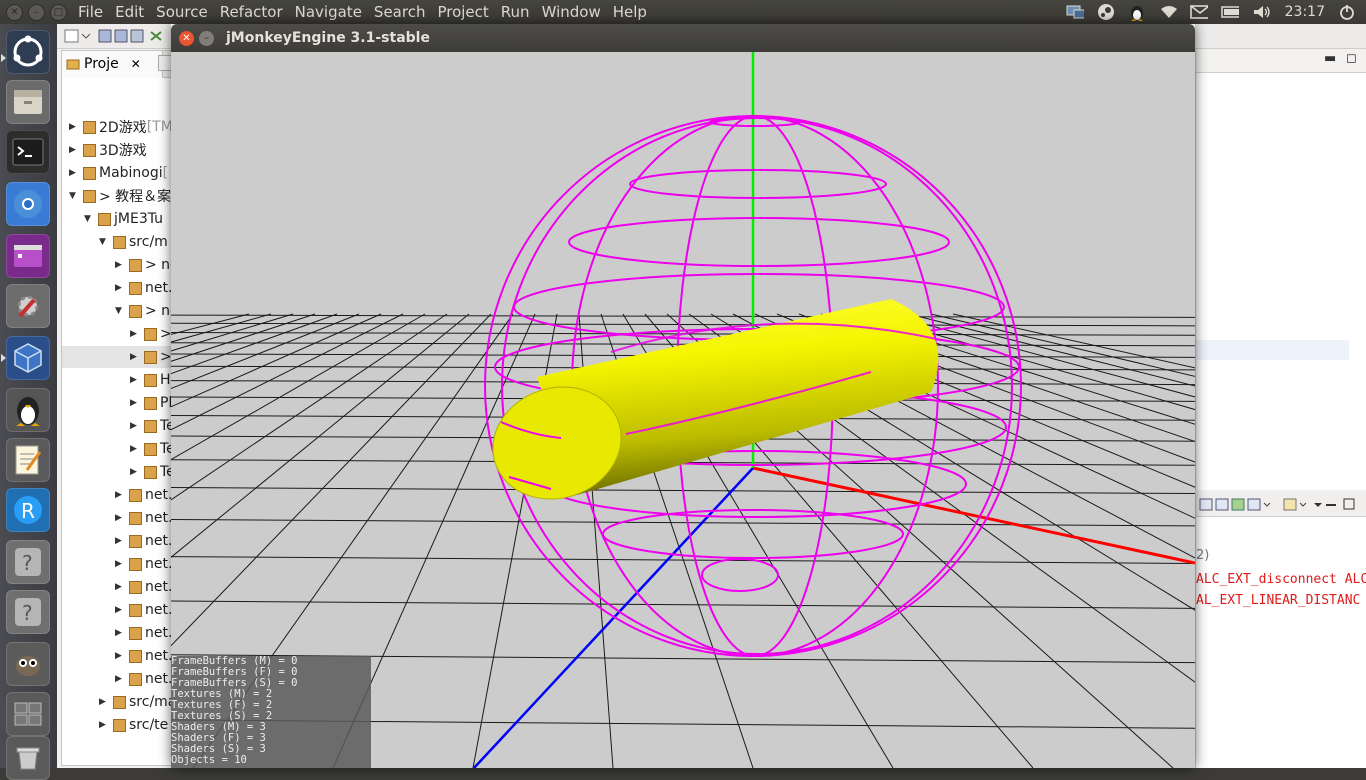 The image size is (1366, 780). Describe the element at coordinates (1305, 12) in the screenshot. I see `clock: 23:17` at that location.